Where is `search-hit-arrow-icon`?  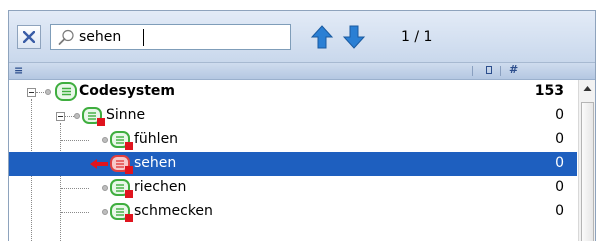
search-hit-arrow-icon is located at coordinates (99, 164).